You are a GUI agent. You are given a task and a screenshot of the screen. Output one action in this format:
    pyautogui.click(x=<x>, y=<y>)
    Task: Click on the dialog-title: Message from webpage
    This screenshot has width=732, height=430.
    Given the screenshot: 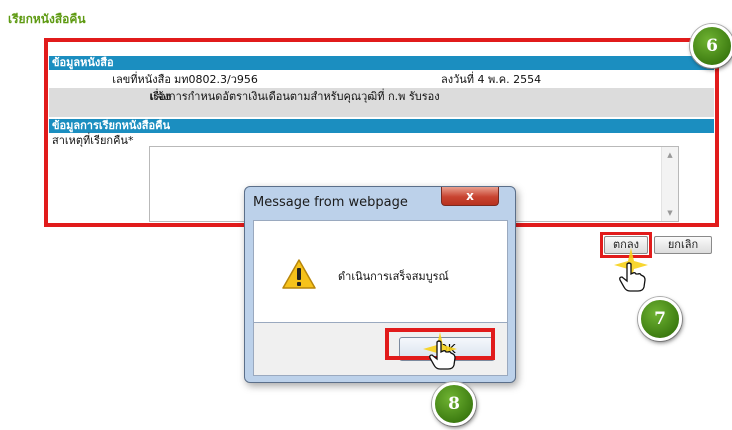 What is the action you would take?
    pyautogui.click(x=330, y=202)
    